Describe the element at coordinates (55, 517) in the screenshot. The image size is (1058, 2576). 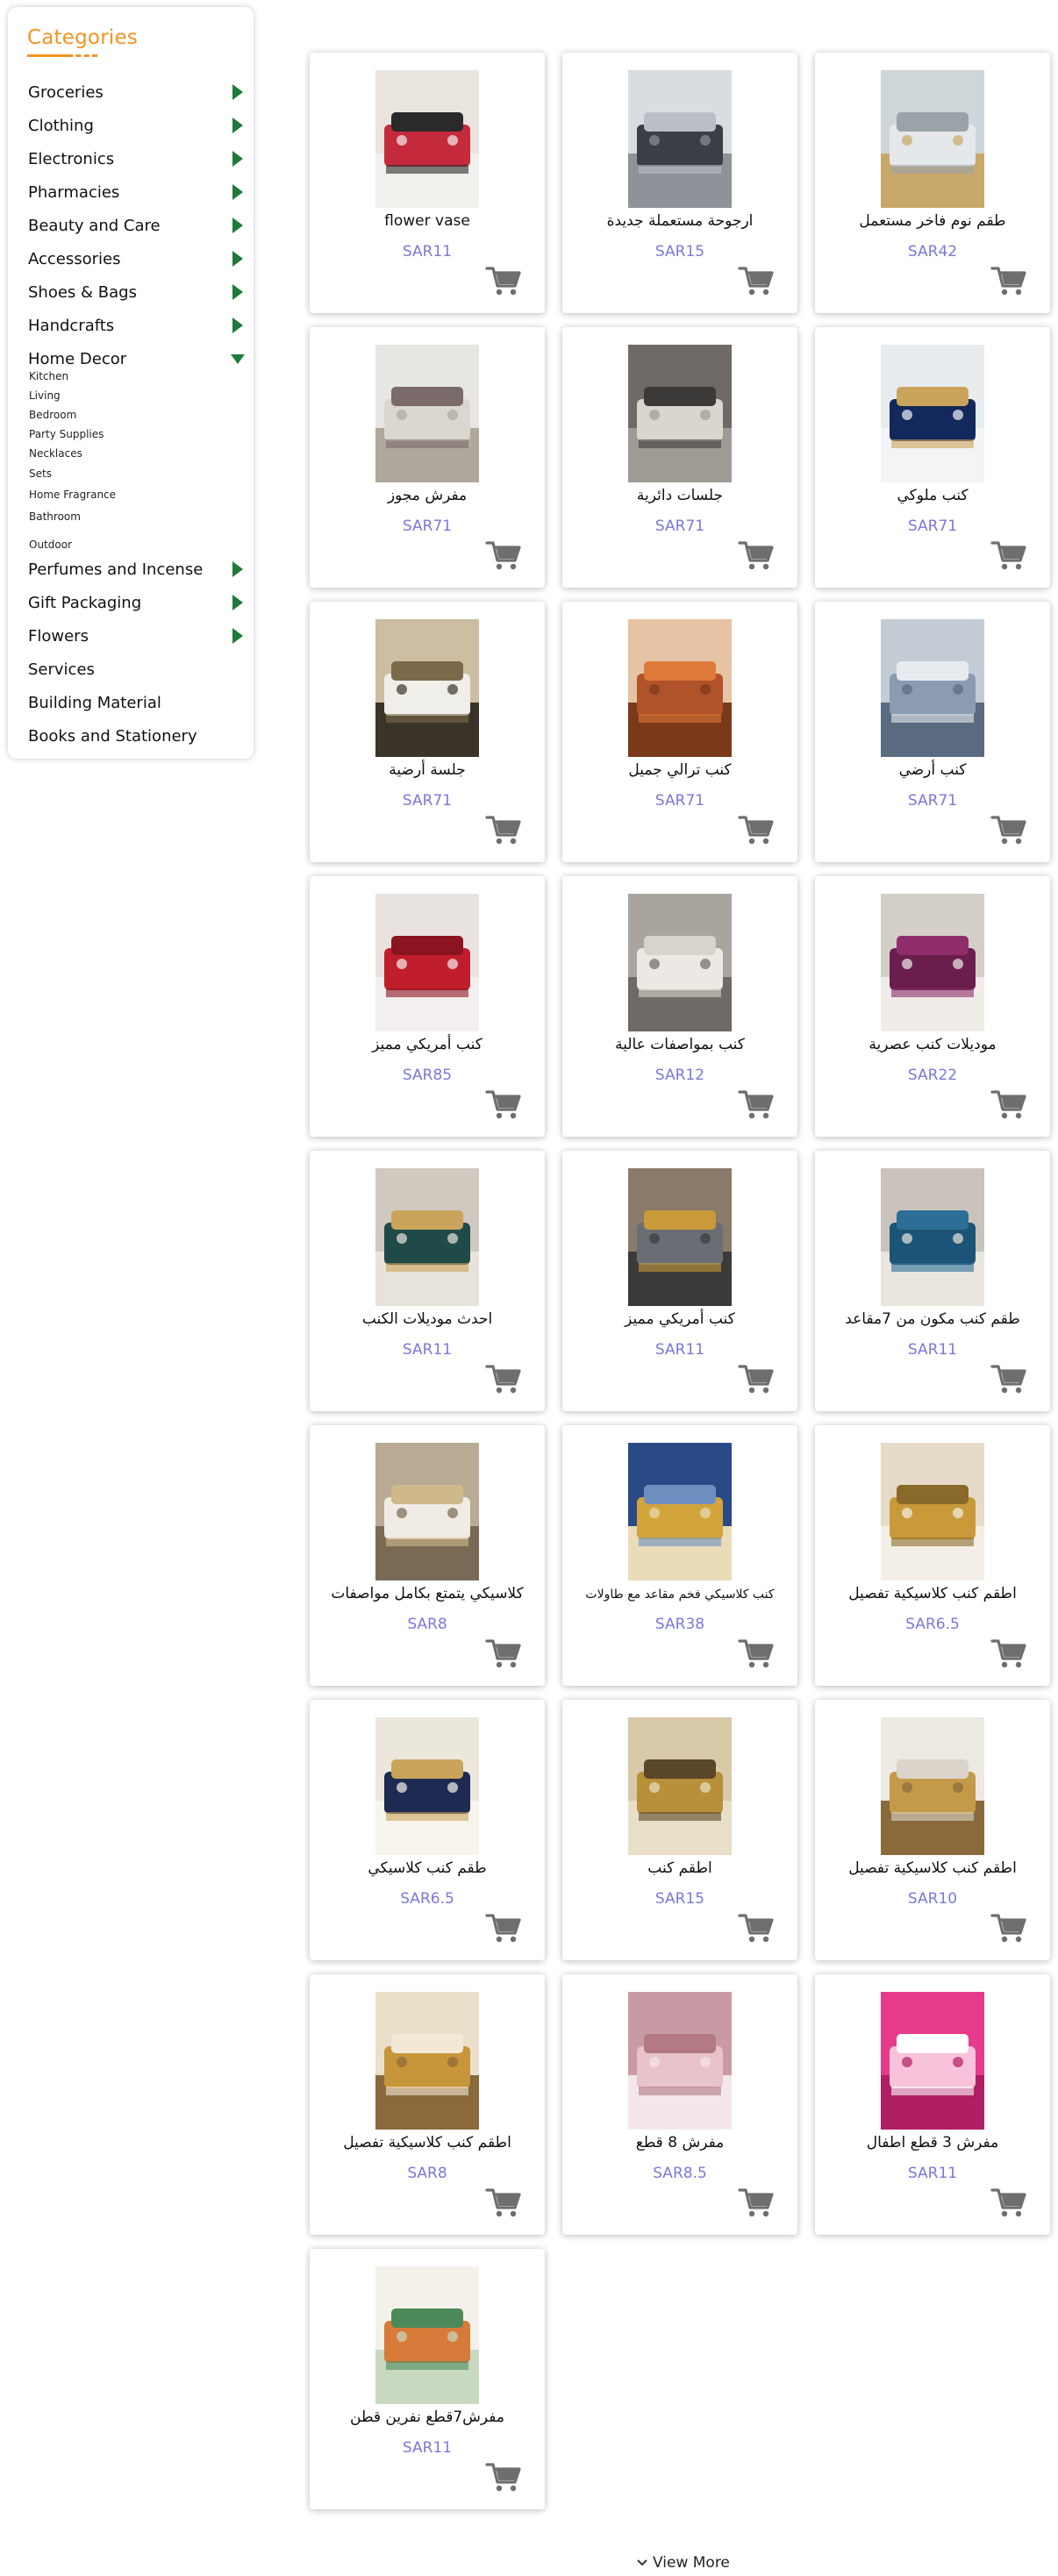
I see `subcategory-bathroom: Bathroom` at that location.